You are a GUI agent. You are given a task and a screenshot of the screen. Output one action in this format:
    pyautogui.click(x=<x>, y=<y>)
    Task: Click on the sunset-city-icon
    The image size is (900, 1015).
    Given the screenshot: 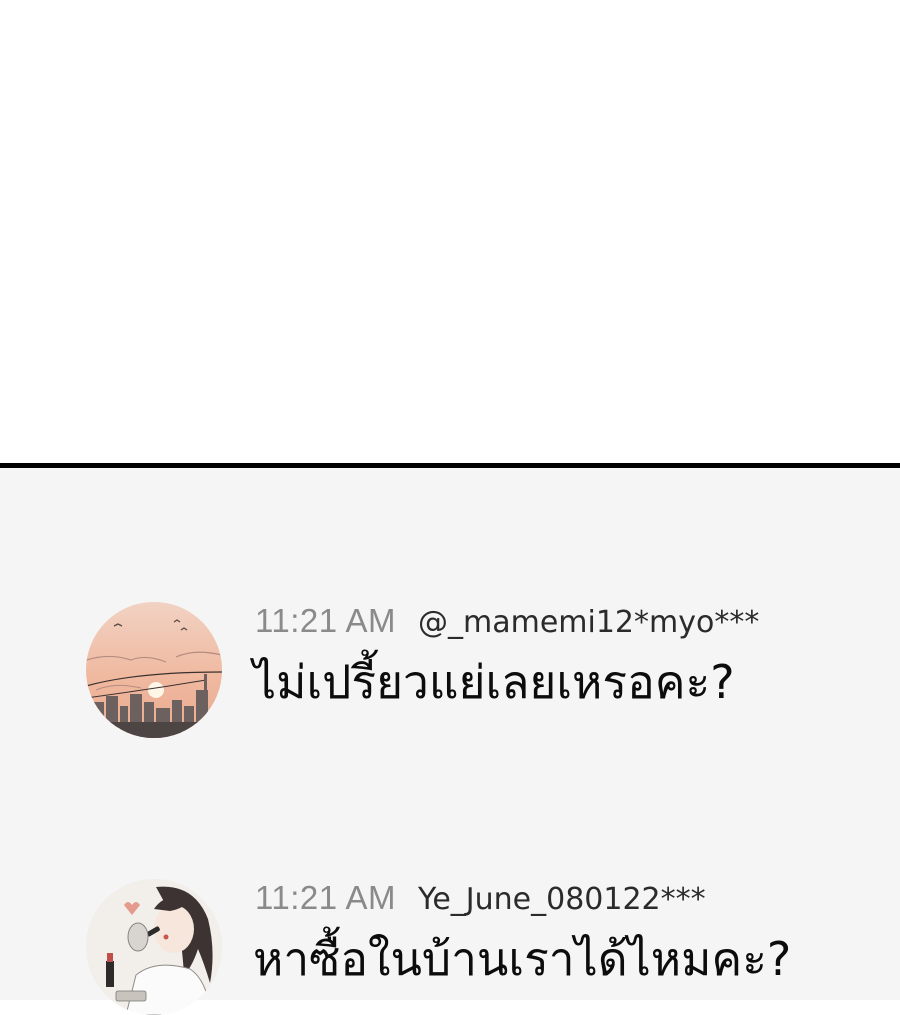 What is the action you would take?
    pyautogui.click(x=154, y=670)
    